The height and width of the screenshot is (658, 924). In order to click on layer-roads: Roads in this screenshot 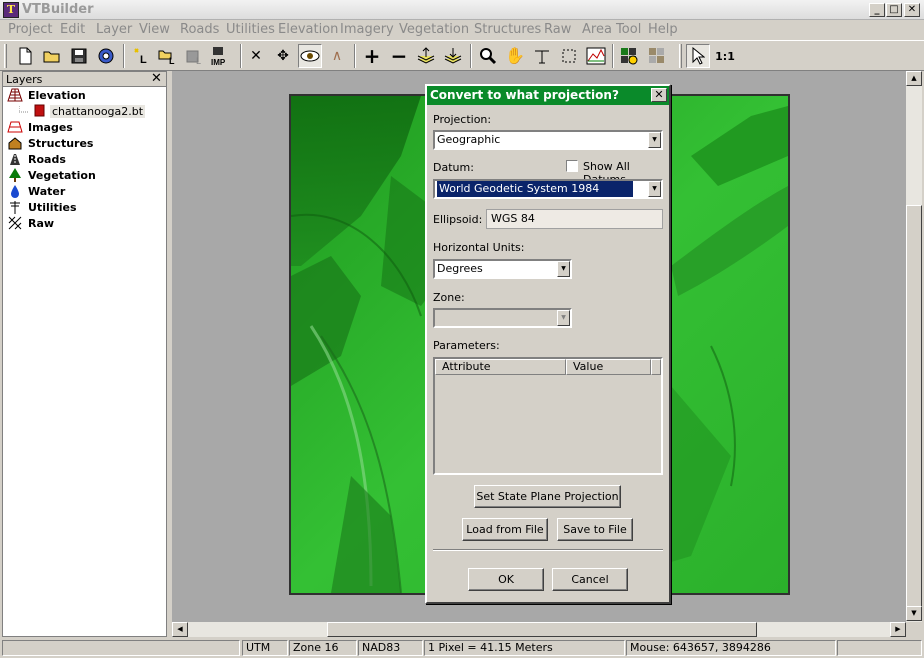, I will do `click(36, 159)`.